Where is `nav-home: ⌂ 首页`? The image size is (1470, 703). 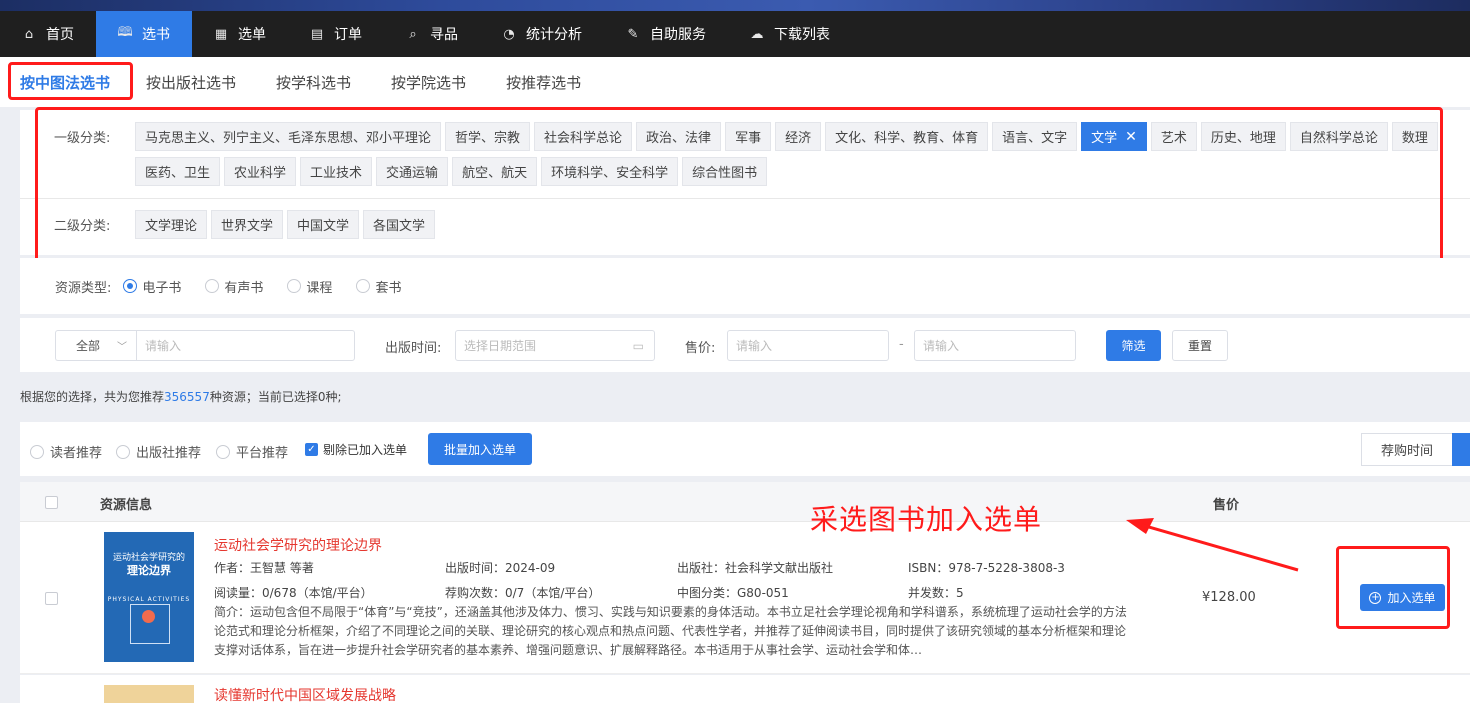
nav-home: ⌂ 首页 is located at coordinates (48, 34).